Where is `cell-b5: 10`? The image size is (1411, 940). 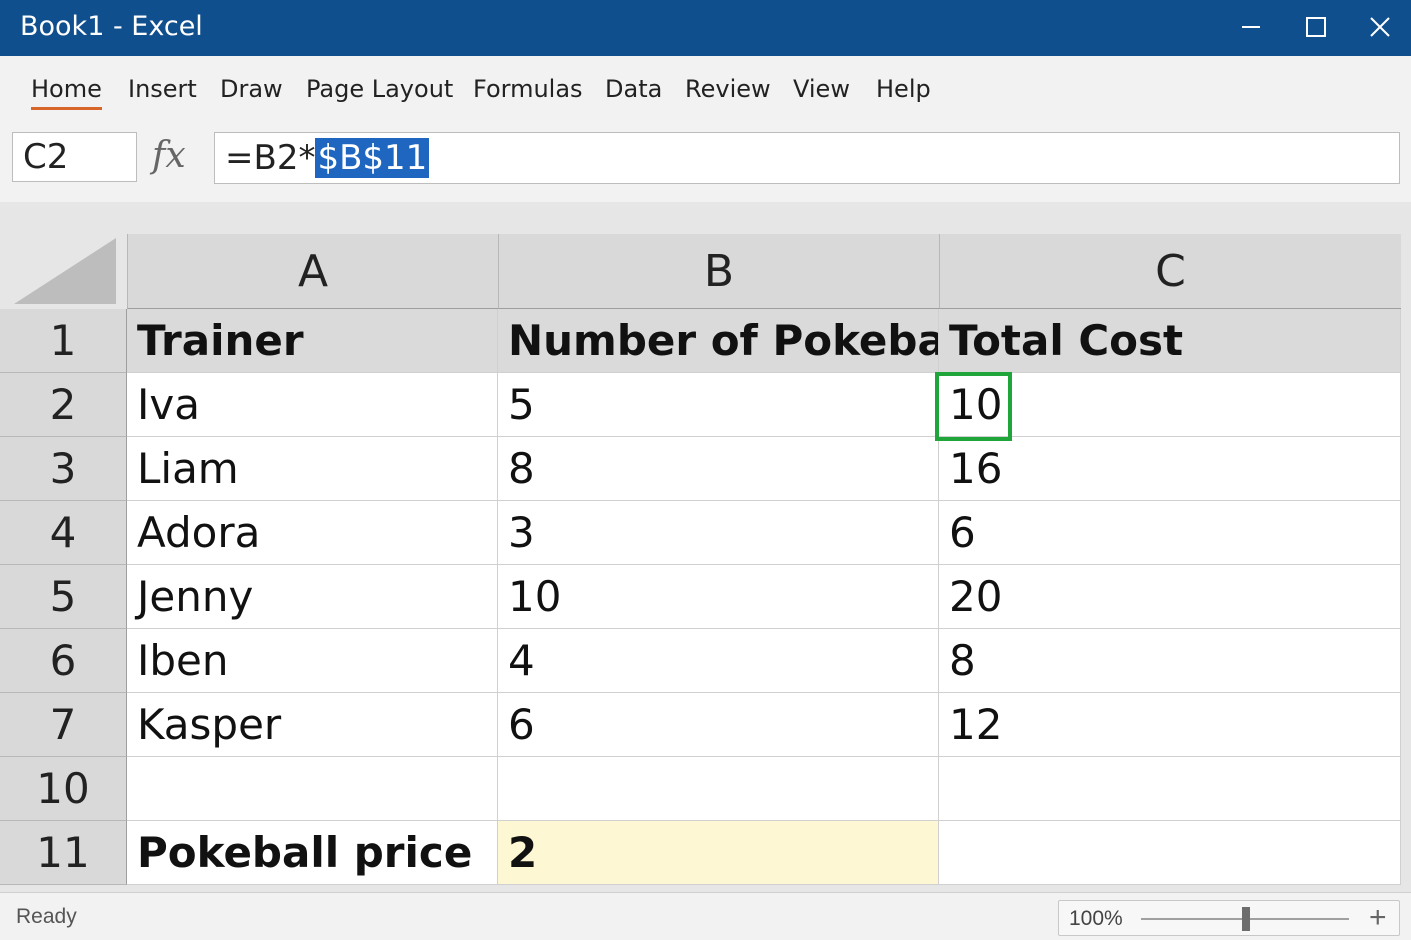 cell-b5: 10 is located at coordinates (718, 597).